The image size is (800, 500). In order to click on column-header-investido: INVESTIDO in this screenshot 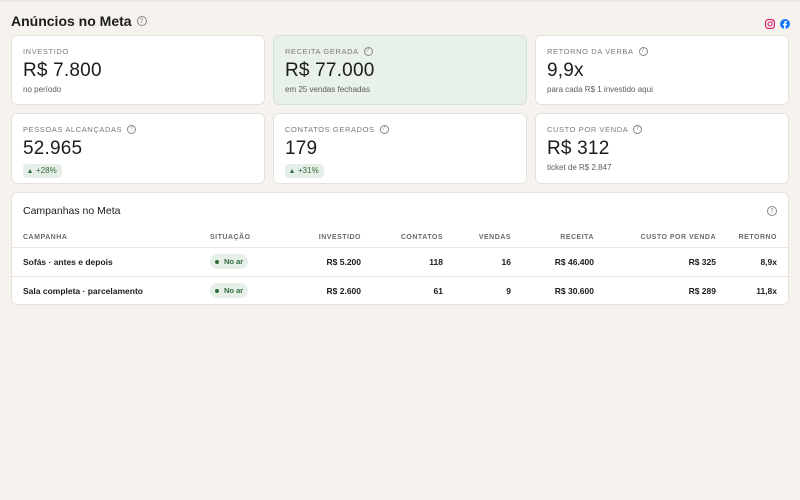, I will do `click(327, 238)`.